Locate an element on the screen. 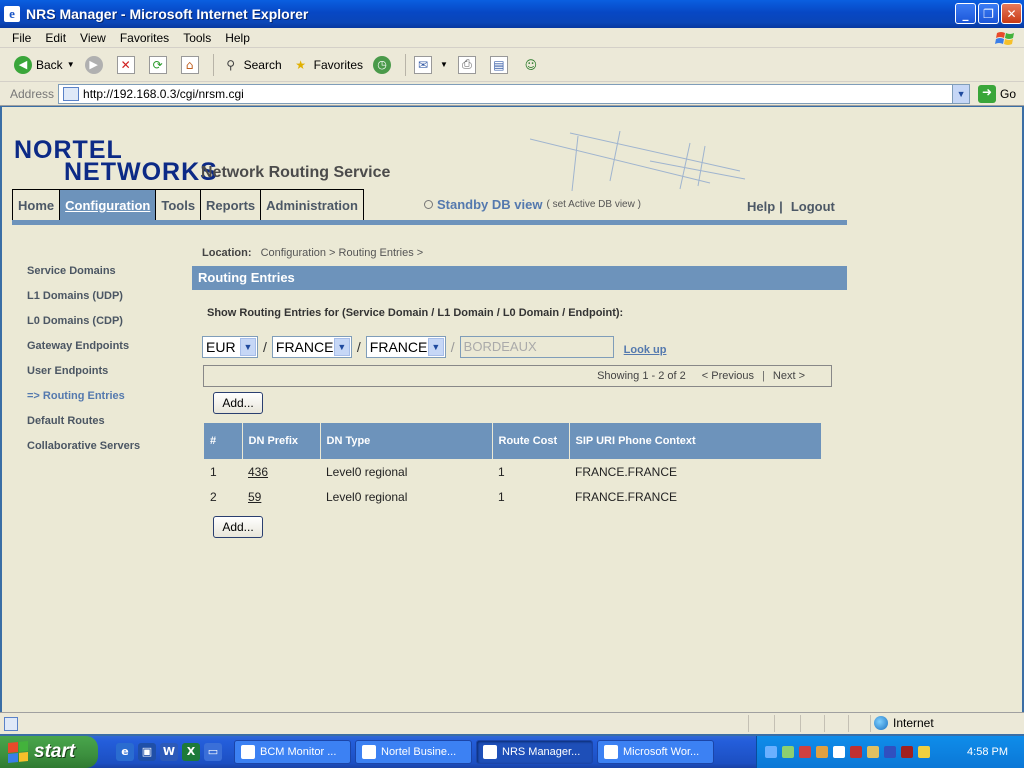 The width and height of the screenshot is (1024, 768). back-arrow-icon: ◀ is located at coordinates (23, 64).